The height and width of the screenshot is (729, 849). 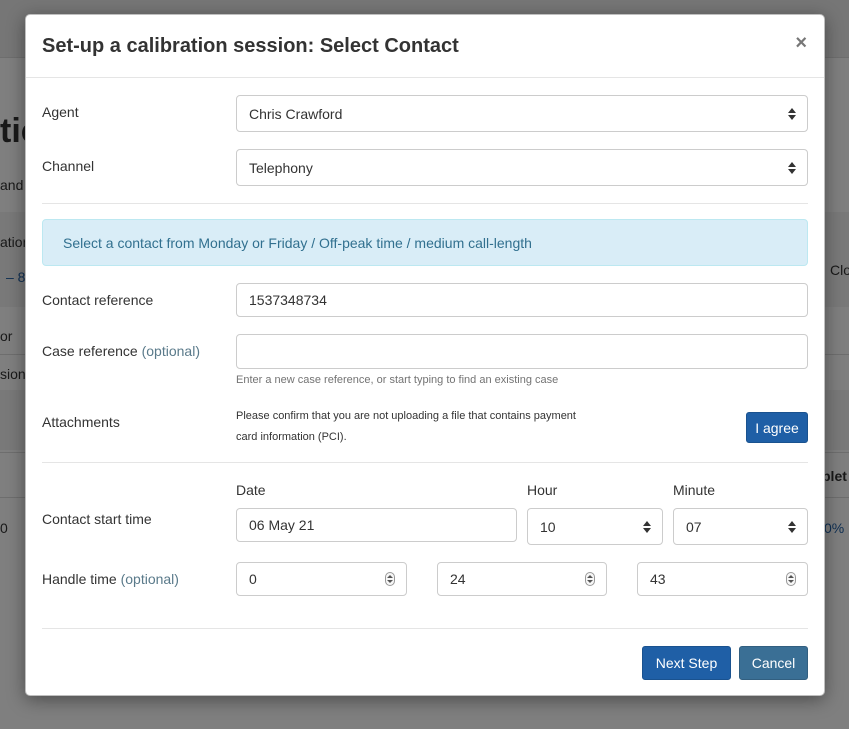 What do you see at coordinates (542, 490) in the screenshot?
I see `hour-header: Hour` at bounding box center [542, 490].